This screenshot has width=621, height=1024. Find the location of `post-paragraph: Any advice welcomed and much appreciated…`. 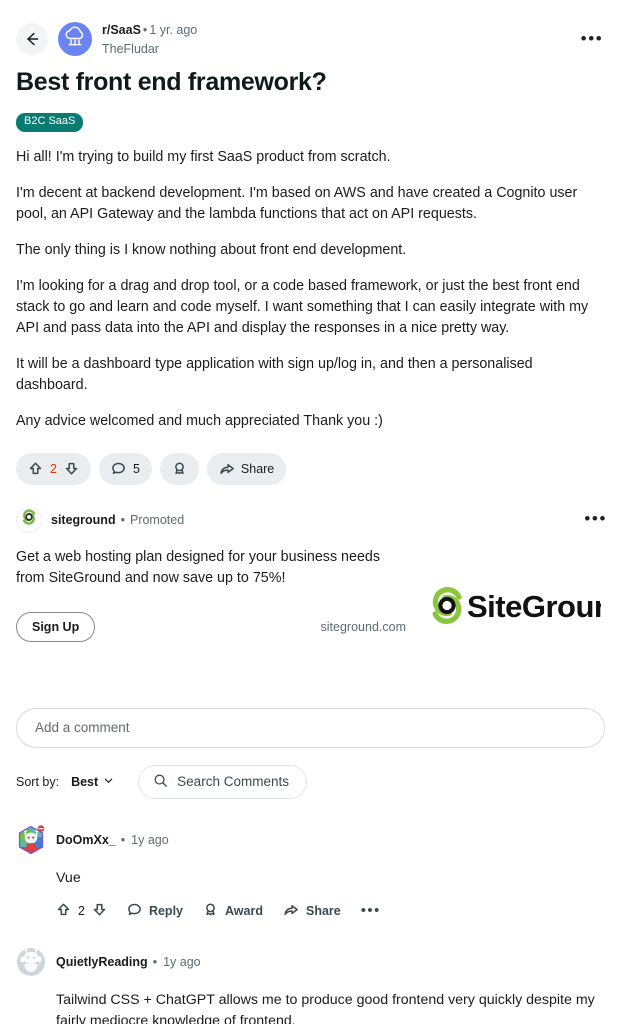

post-paragraph: Any advice welcomed and much appreciated… is located at coordinates (199, 420).